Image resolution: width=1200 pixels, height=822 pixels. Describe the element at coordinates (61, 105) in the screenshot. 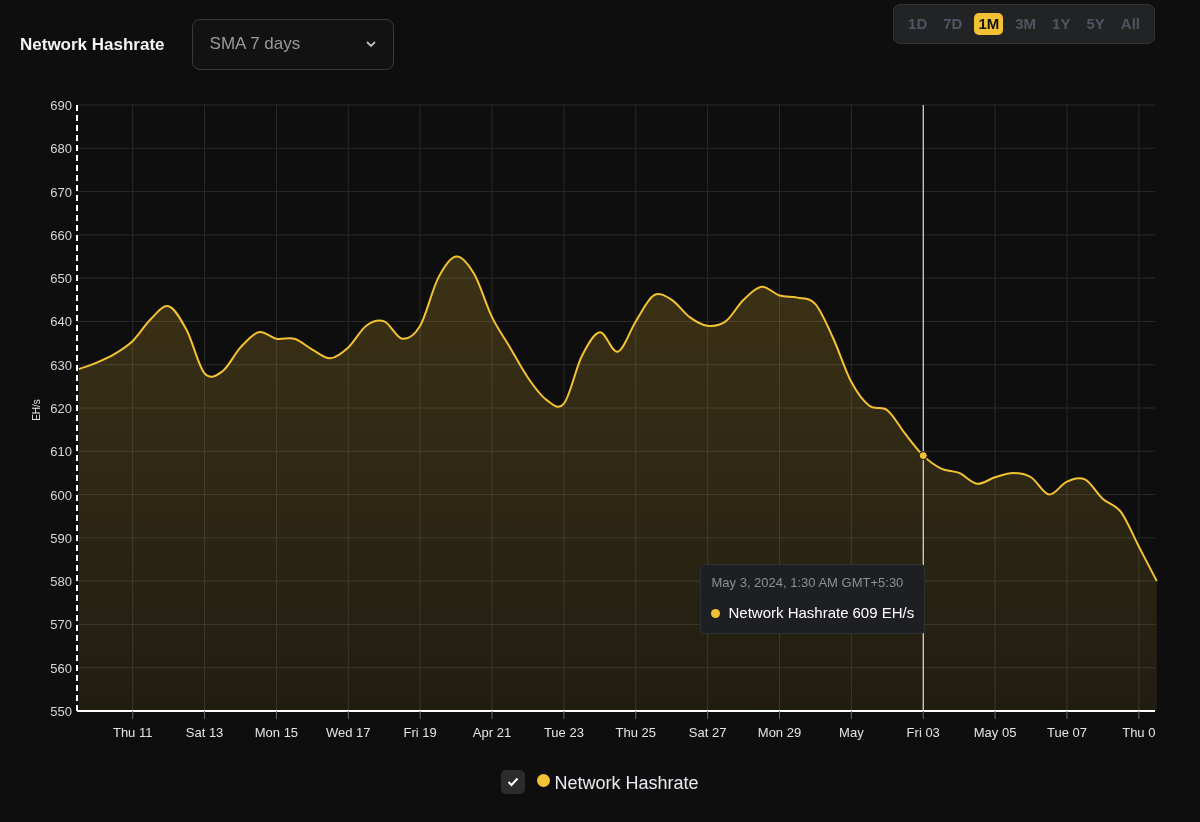

I see `y-tick-label: 690` at that location.